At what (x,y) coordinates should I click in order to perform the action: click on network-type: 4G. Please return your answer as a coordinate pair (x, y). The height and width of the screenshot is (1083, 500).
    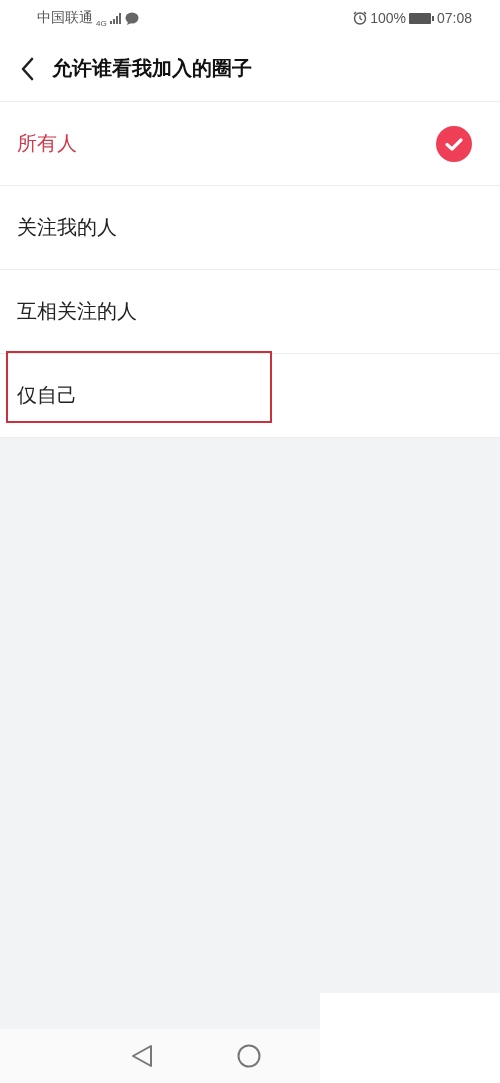
    Looking at the image, I should click on (101, 23).